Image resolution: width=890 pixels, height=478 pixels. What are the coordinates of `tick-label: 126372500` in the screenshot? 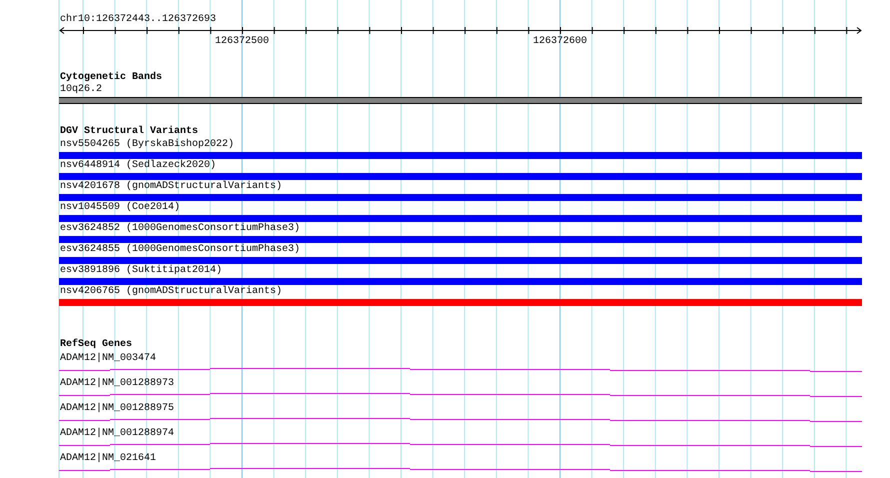 It's located at (242, 42).